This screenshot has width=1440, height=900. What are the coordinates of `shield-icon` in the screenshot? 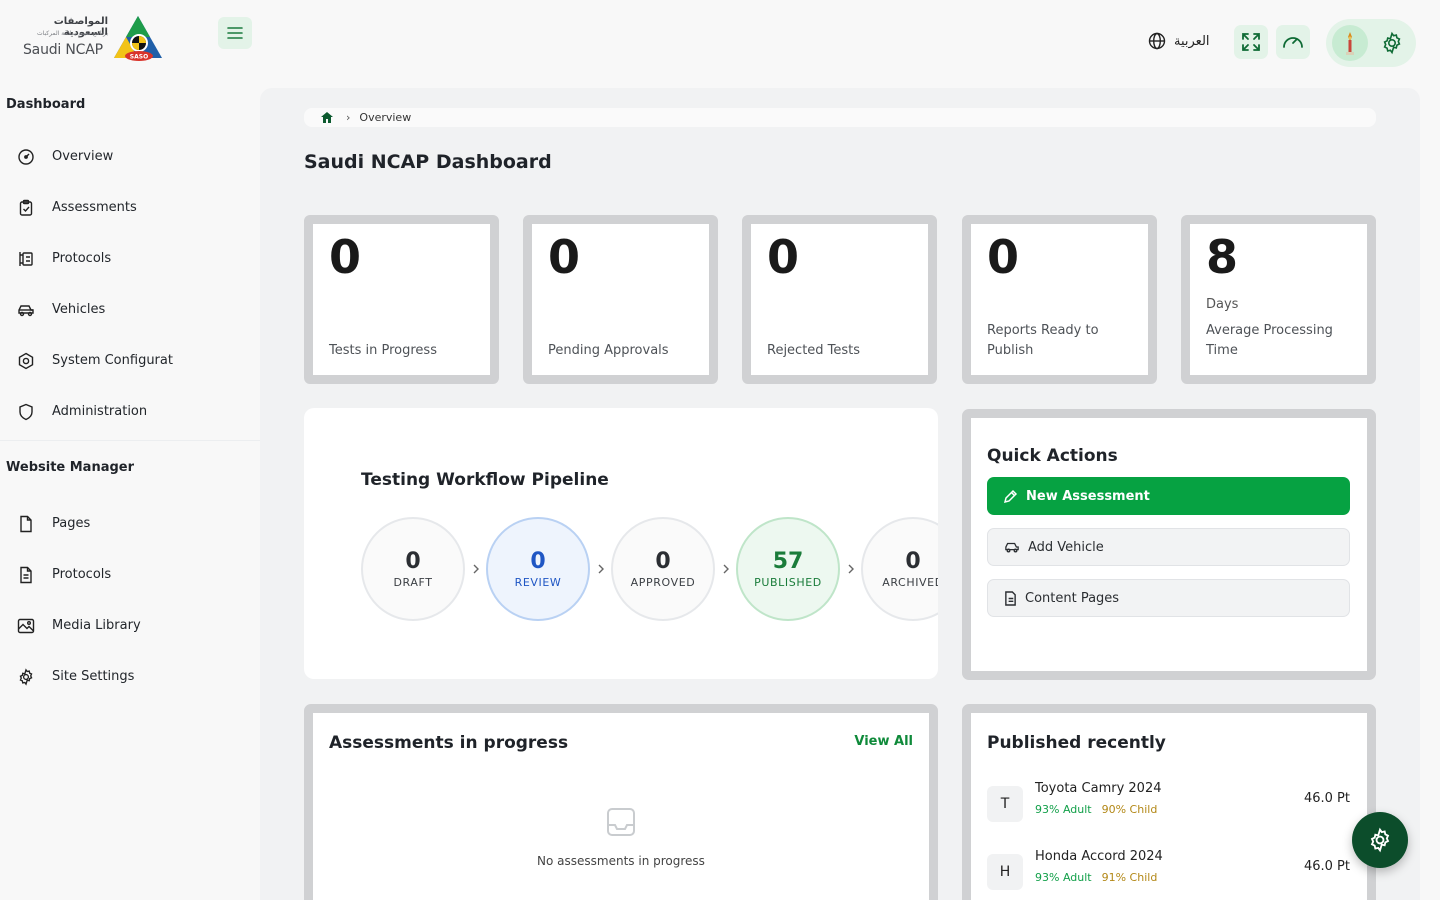 It's located at (26, 412).